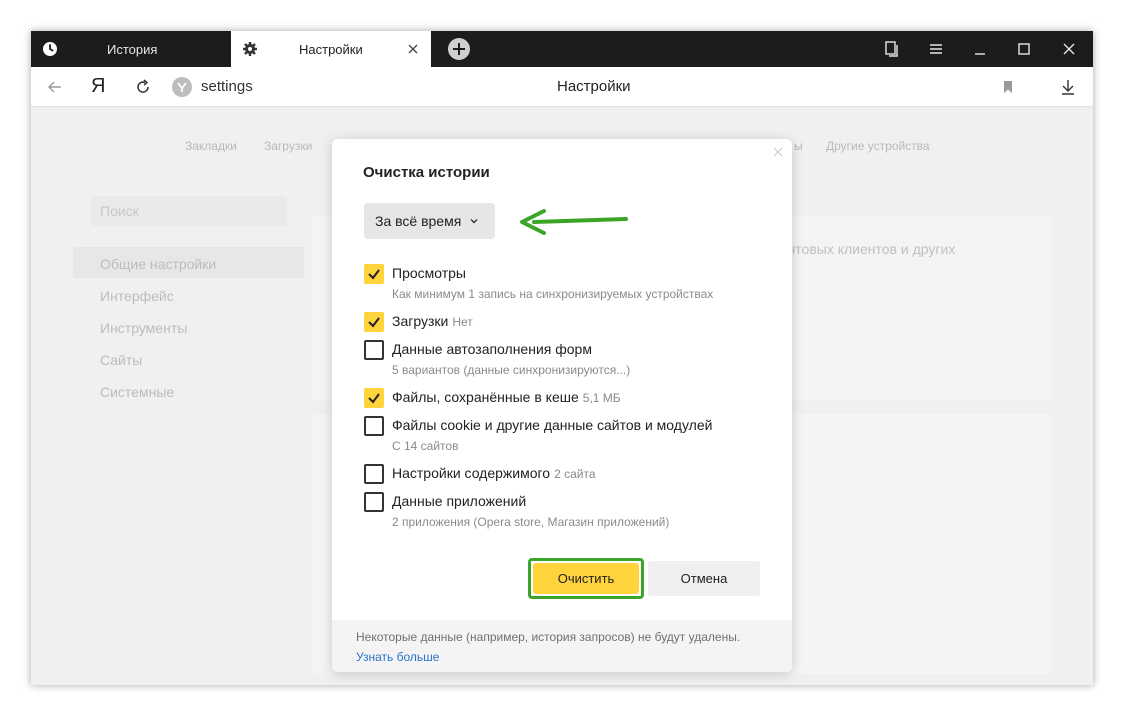  What do you see at coordinates (288, 146) in the screenshot?
I see `nav-link-downloads: Загрузки` at bounding box center [288, 146].